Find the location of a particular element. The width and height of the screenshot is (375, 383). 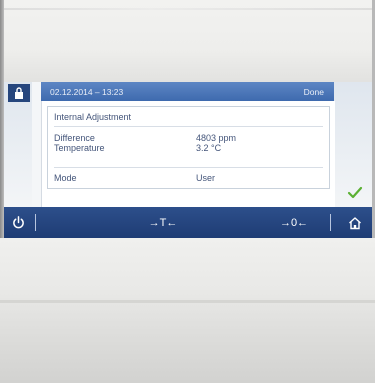

done-button: Done is located at coordinates (314, 92).